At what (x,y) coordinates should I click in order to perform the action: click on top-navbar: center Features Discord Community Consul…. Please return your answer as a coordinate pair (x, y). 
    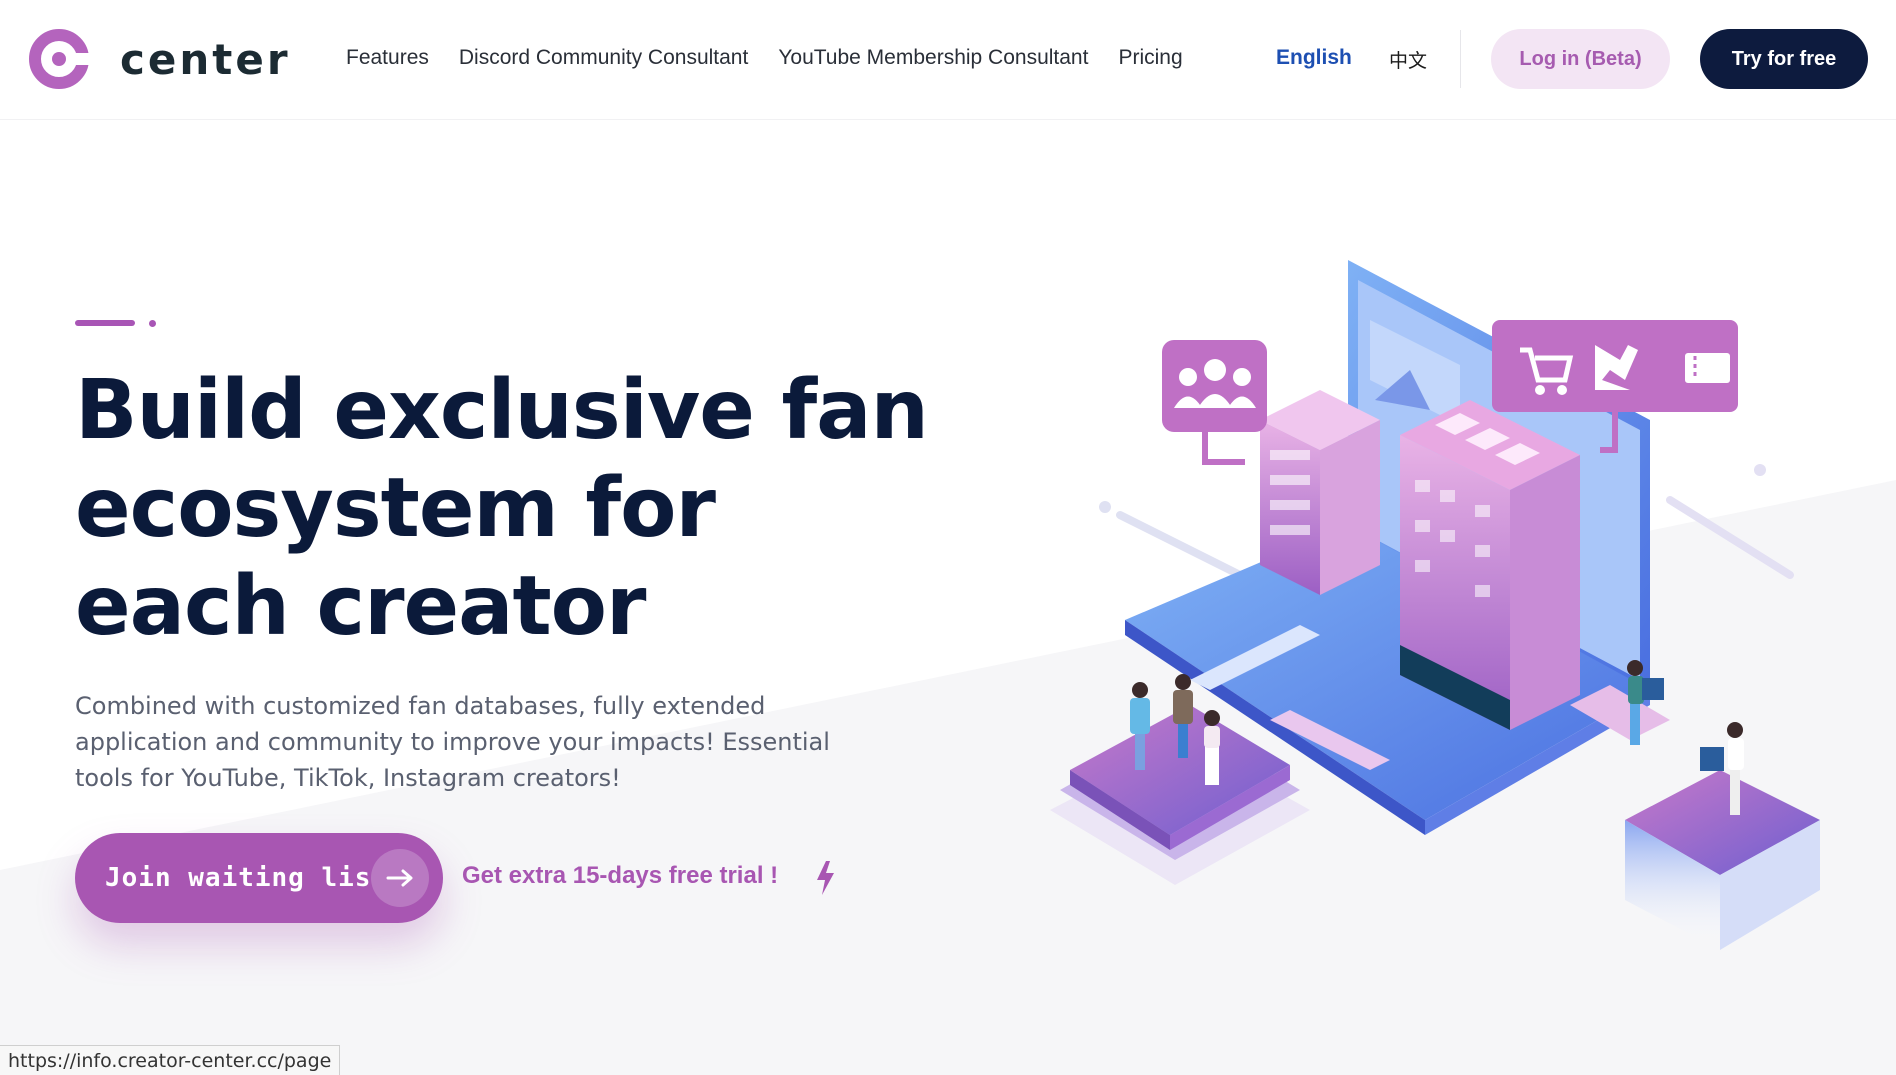
    Looking at the image, I should click on (948, 60).